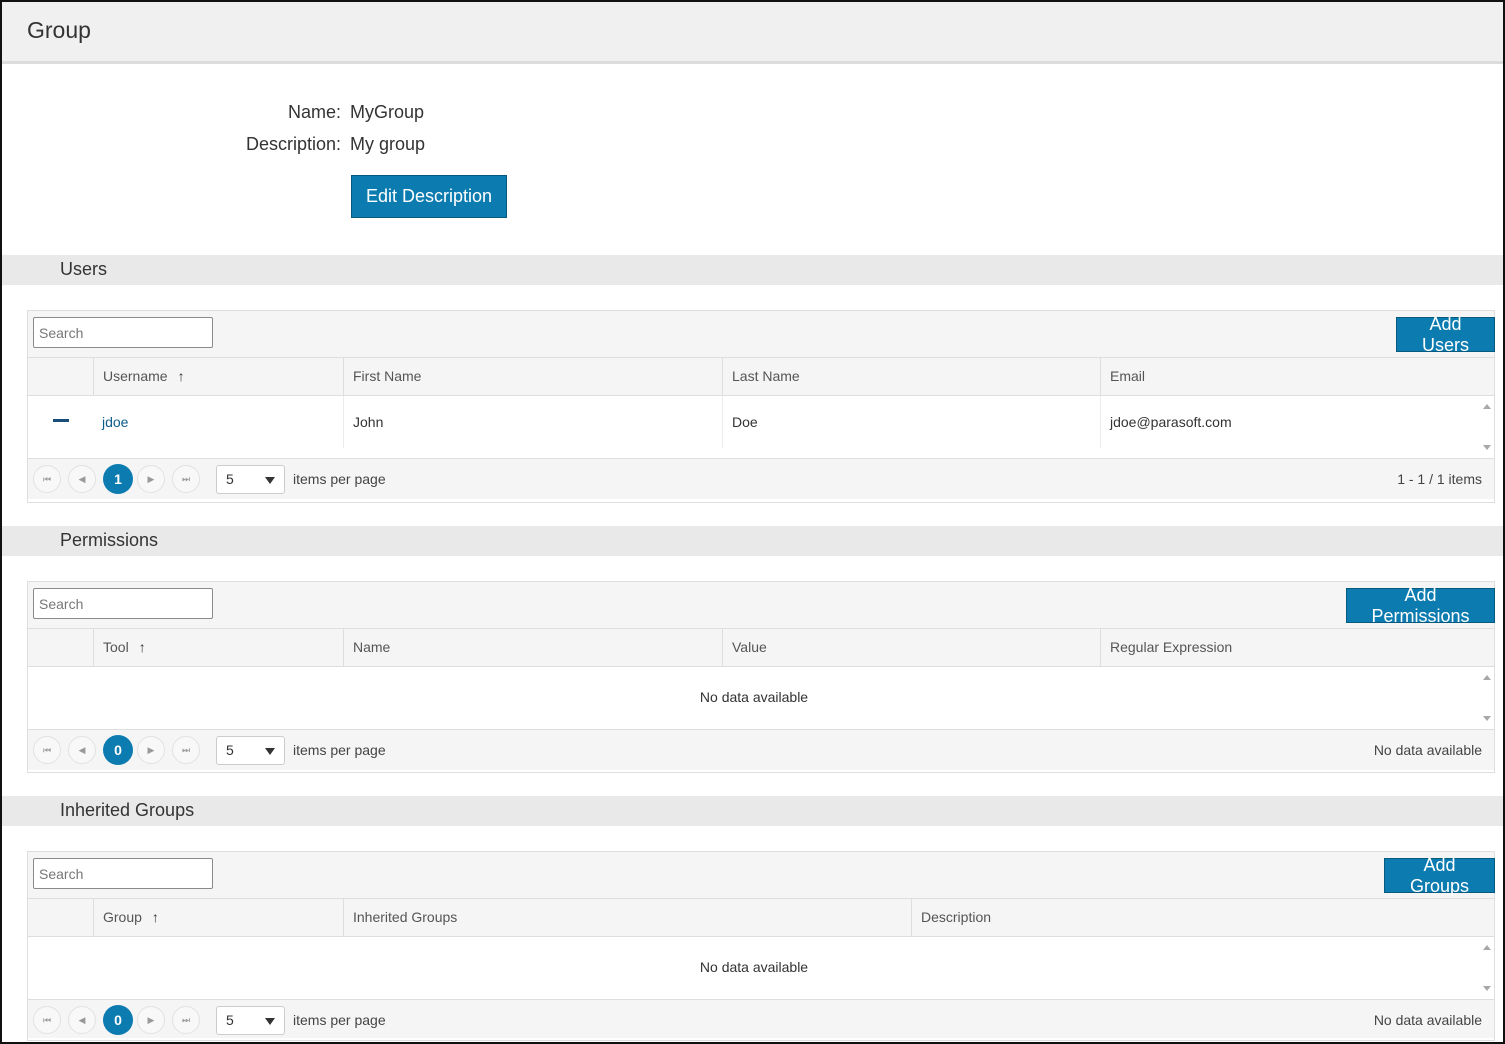 The image size is (1505, 1044). What do you see at coordinates (1290, 376) in the screenshot?
I see `column-header-email: Email` at bounding box center [1290, 376].